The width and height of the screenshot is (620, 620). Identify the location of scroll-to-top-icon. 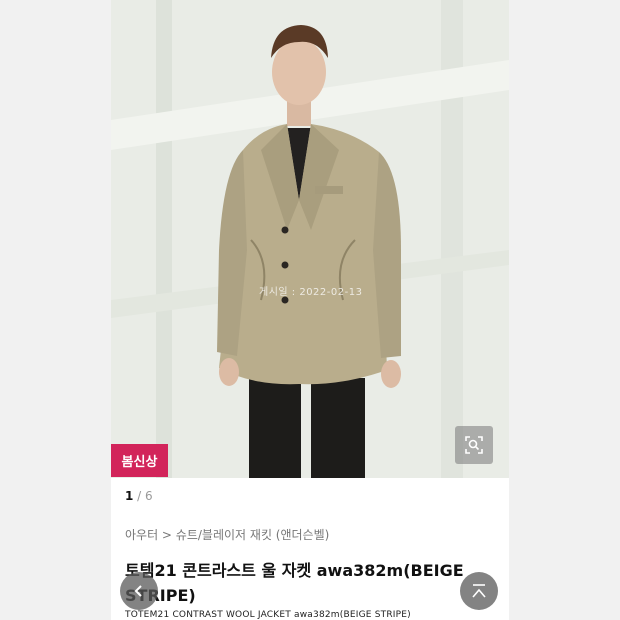
(479, 591).